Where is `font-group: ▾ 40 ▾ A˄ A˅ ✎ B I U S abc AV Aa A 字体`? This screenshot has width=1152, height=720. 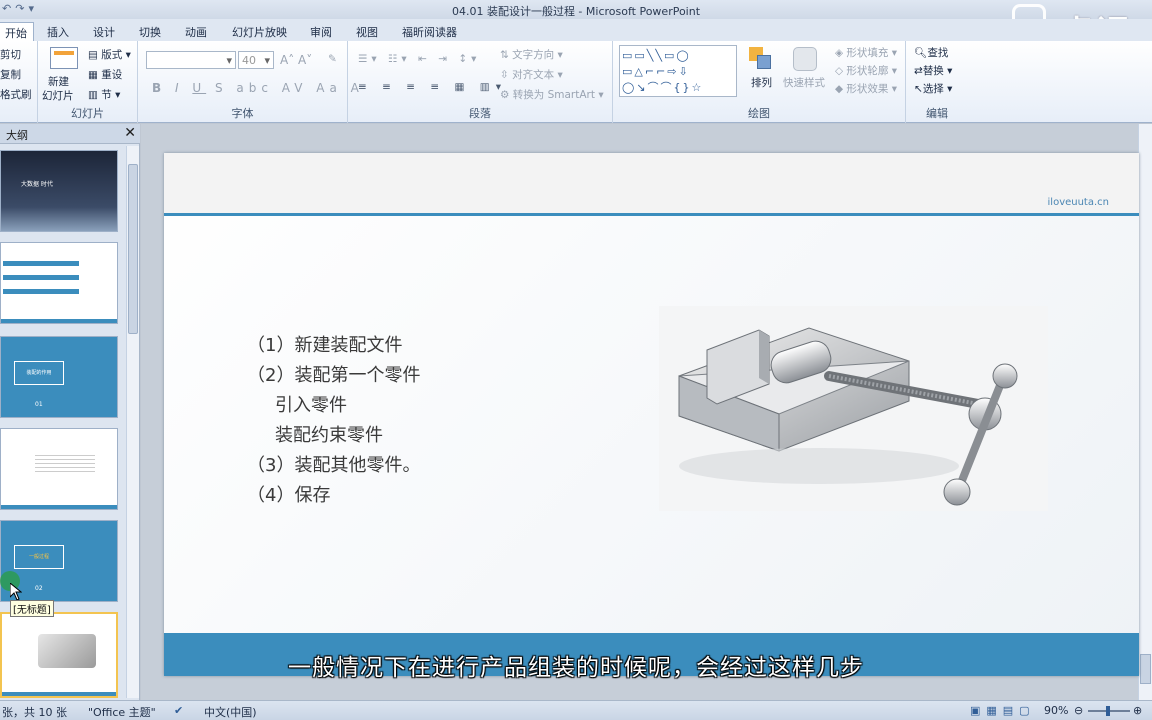 font-group: ▾ 40 ▾ A˄ A˅ ✎ B I U S abc AV Aa A 字体 is located at coordinates (248, 82).